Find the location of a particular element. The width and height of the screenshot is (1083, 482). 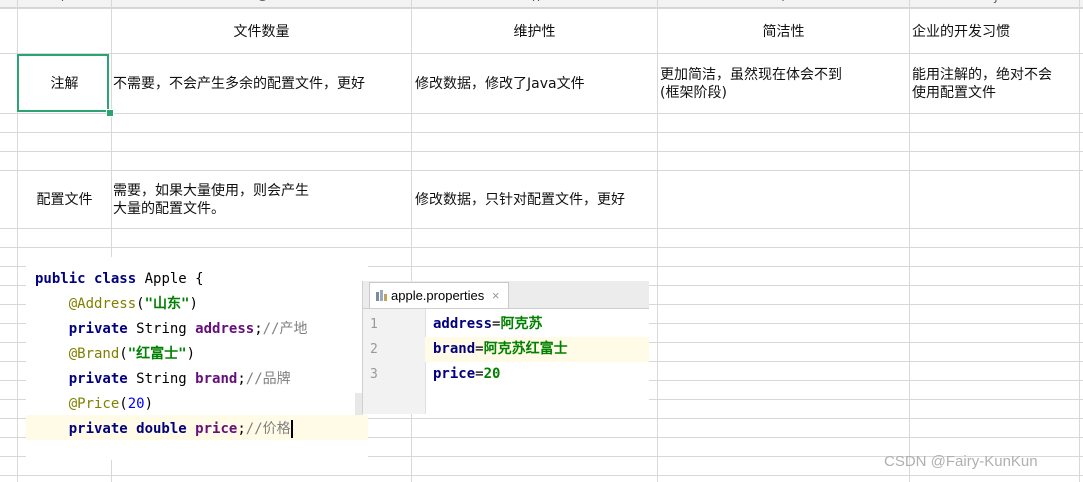

tab-close-icon: × is located at coordinates (496, 295).